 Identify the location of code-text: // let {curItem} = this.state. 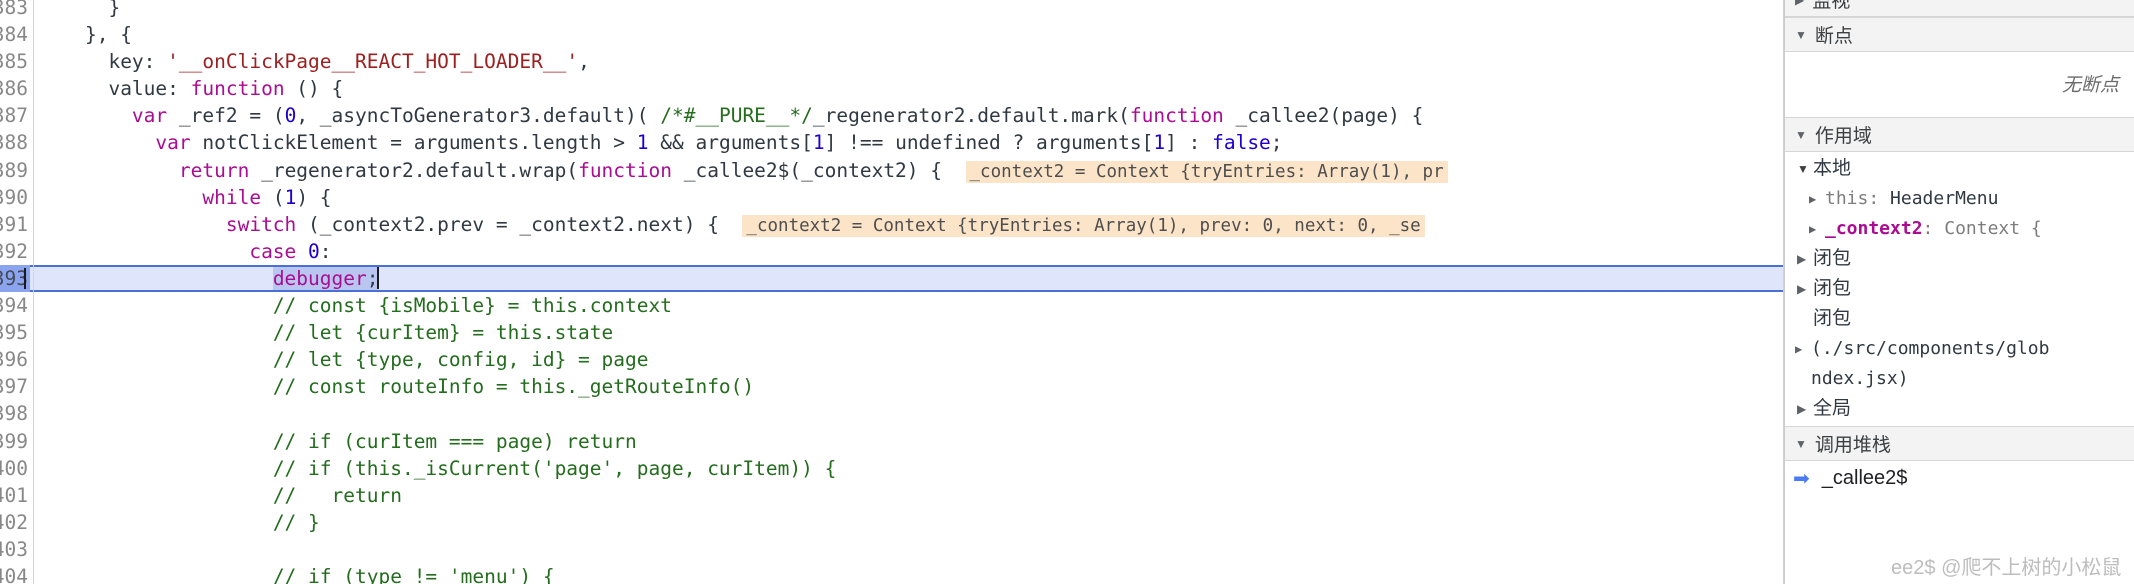
(325, 332).